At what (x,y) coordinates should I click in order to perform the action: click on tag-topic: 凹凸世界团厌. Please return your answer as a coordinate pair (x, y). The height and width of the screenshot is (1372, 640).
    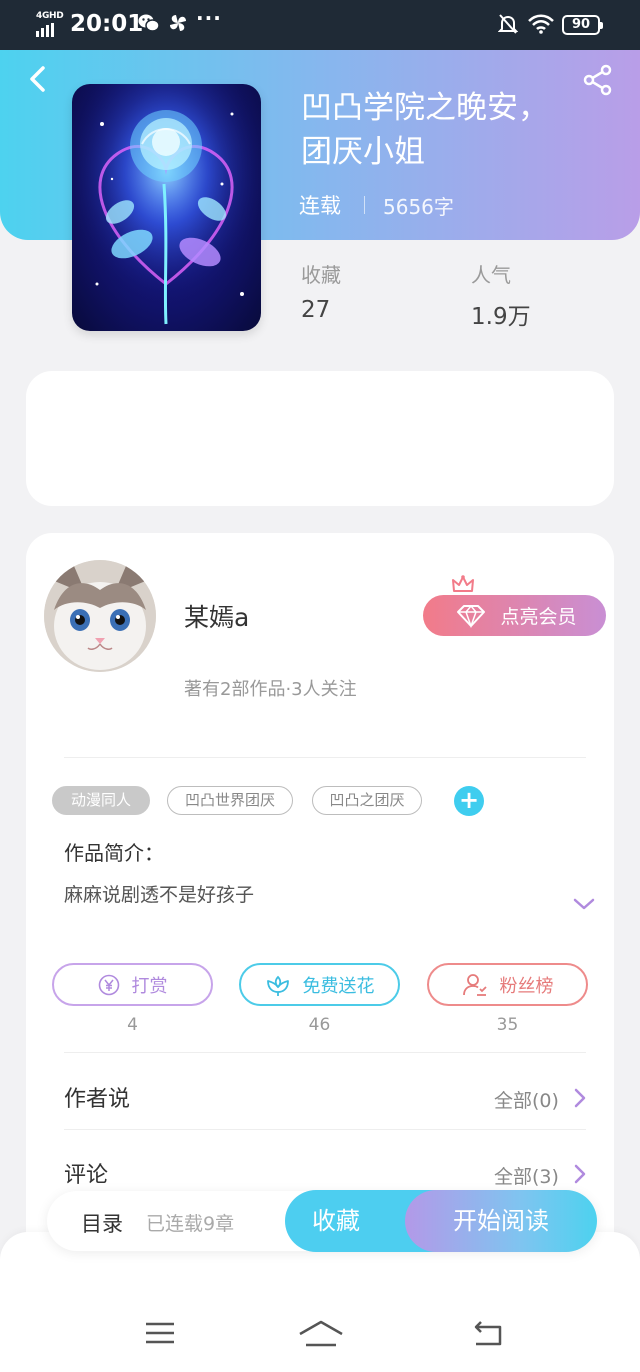
    Looking at the image, I should click on (230, 800).